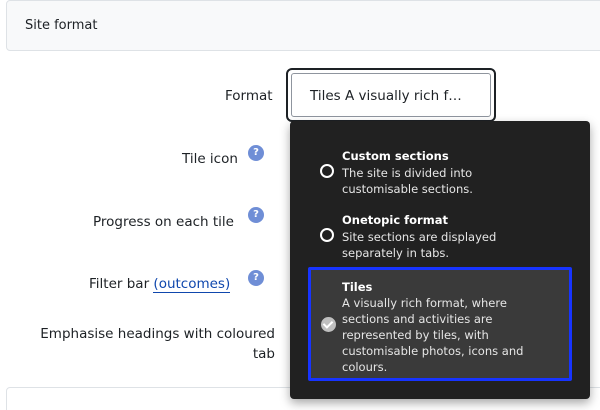 The width and height of the screenshot is (600, 410). What do you see at coordinates (365, 367) in the screenshot?
I see `option-desc-line: colours.` at bounding box center [365, 367].